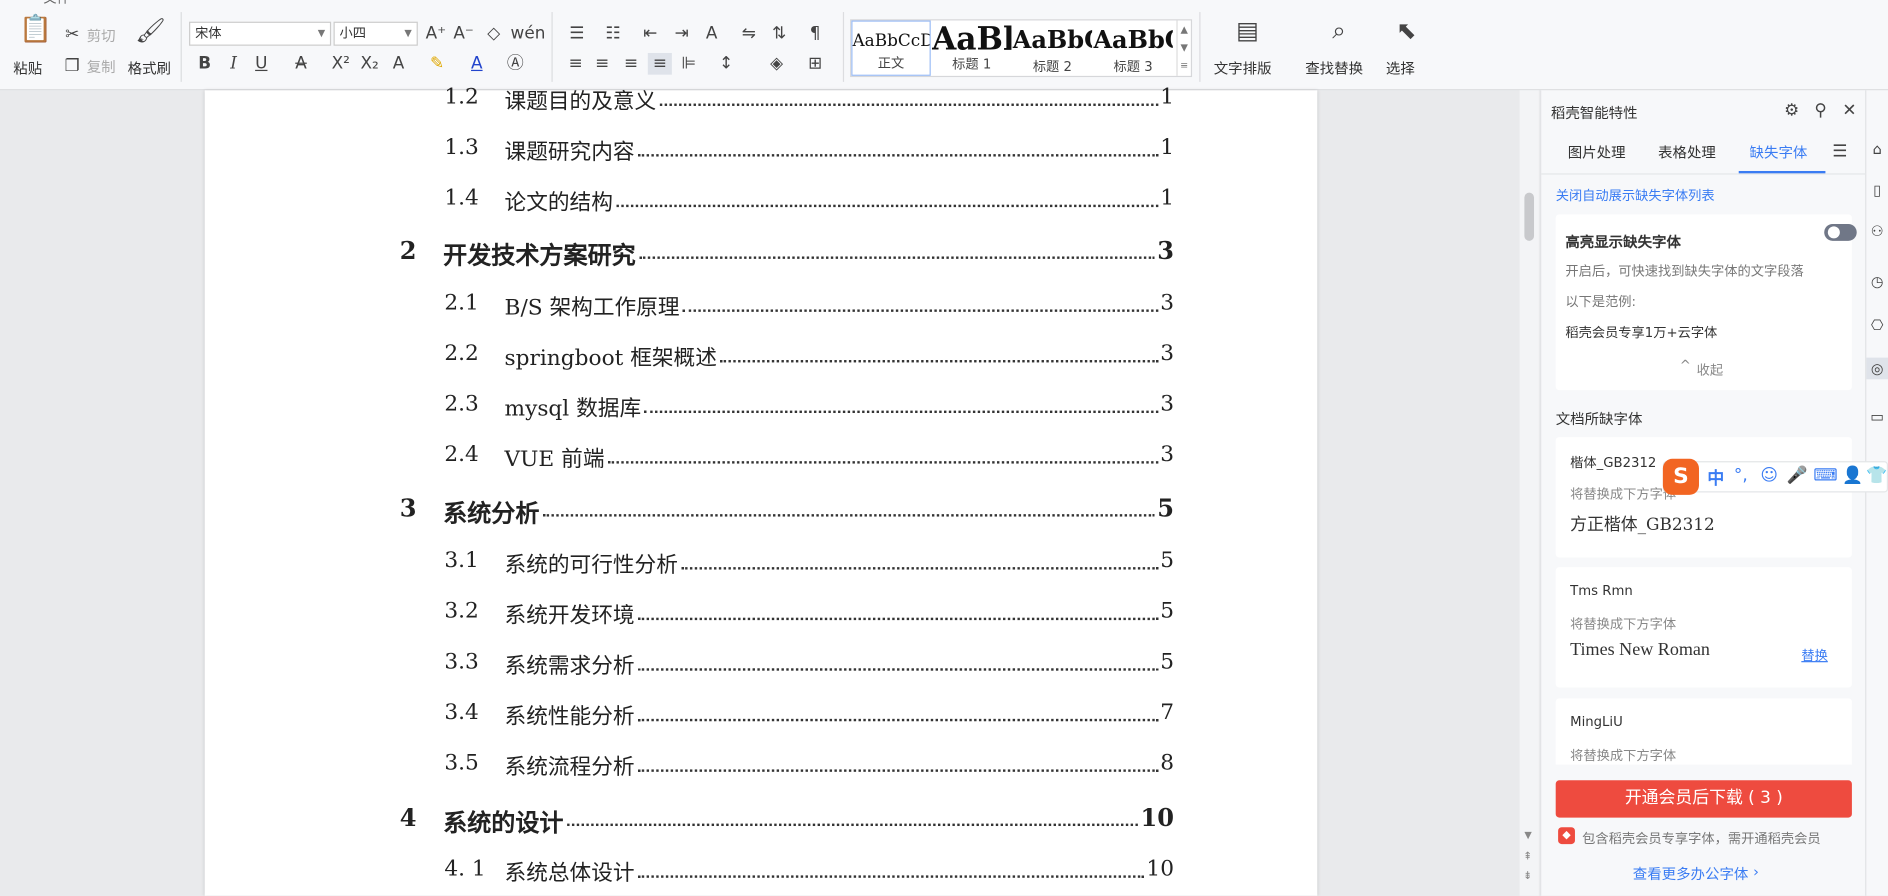 The height and width of the screenshot is (896, 1888). Describe the element at coordinates (681, 34) in the screenshot. I see `indent-icon: ⇥` at that location.